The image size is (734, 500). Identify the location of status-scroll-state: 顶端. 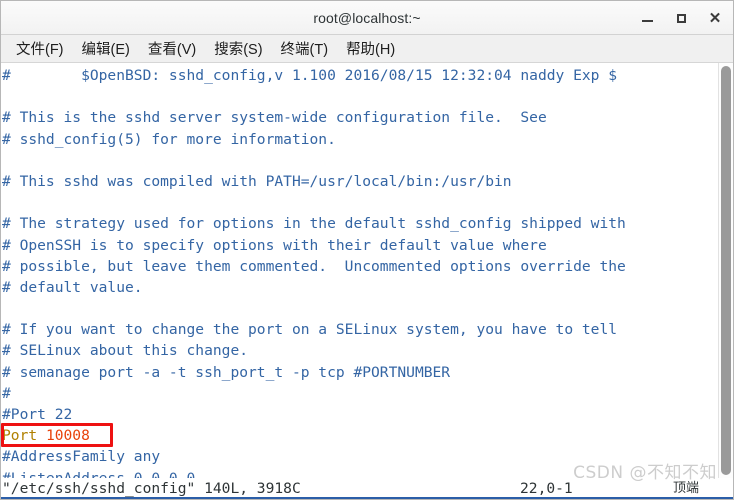
(686, 488).